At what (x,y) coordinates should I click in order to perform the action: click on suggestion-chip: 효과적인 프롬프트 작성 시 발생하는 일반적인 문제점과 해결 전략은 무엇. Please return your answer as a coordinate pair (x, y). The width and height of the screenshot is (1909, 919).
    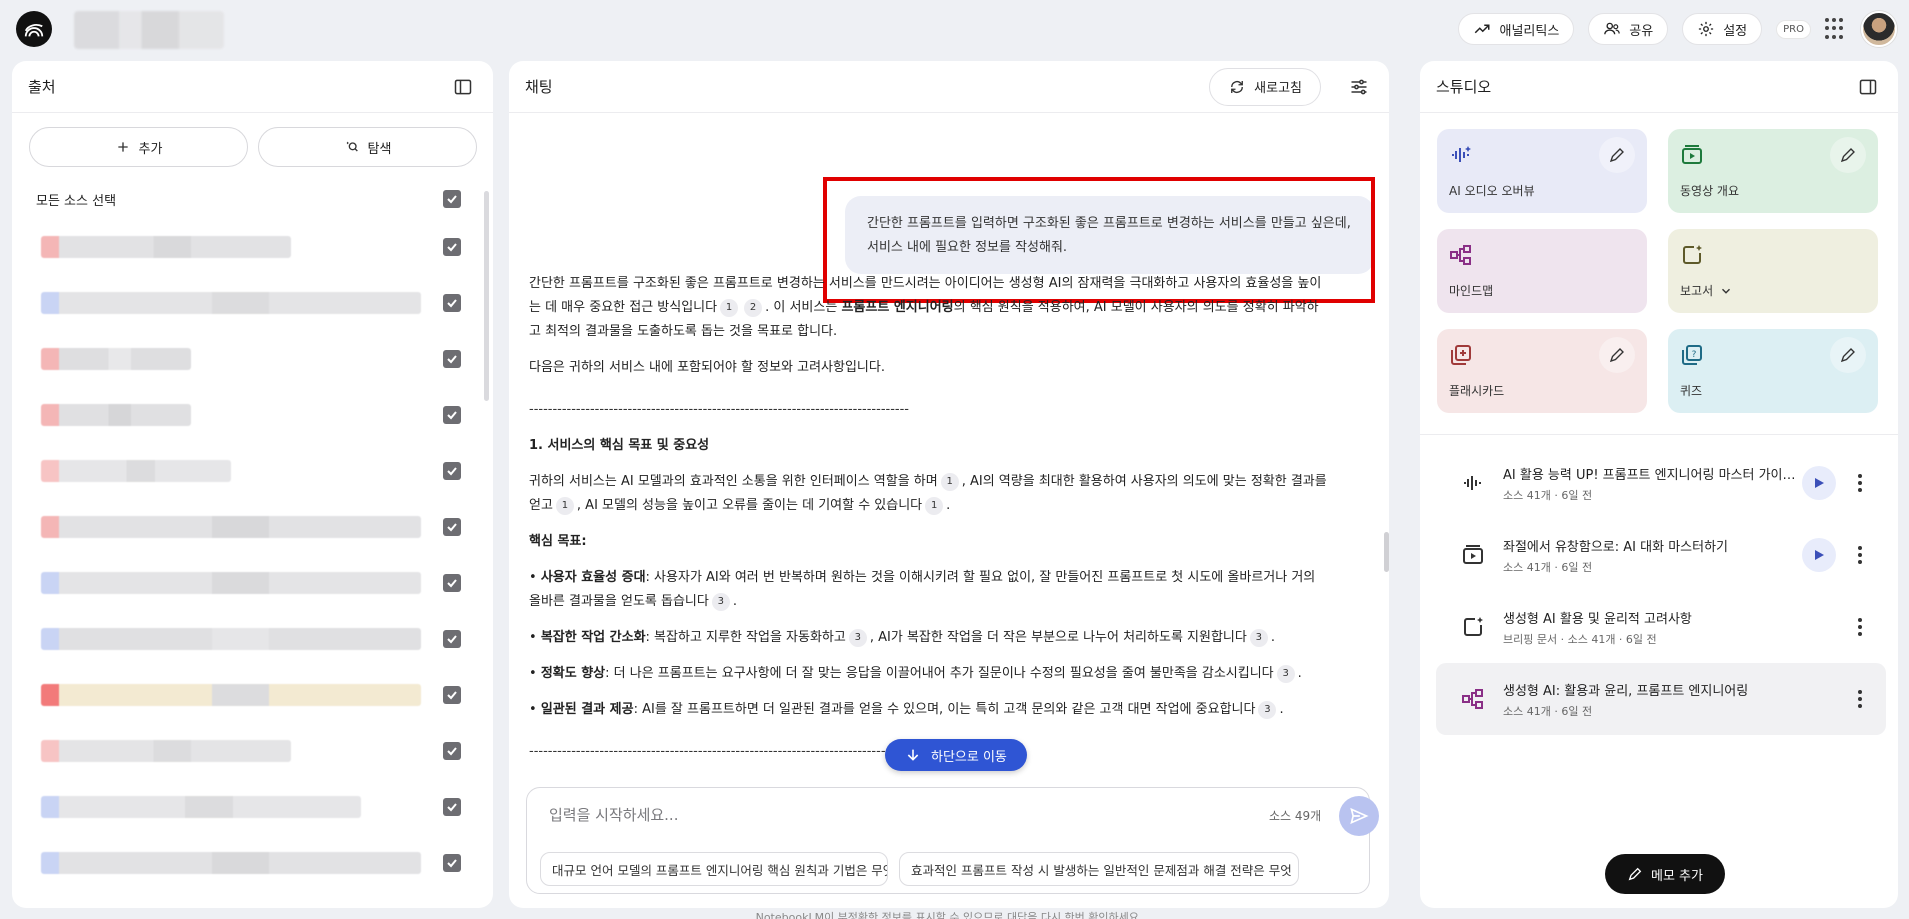
    Looking at the image, I should click on (1099, 869).